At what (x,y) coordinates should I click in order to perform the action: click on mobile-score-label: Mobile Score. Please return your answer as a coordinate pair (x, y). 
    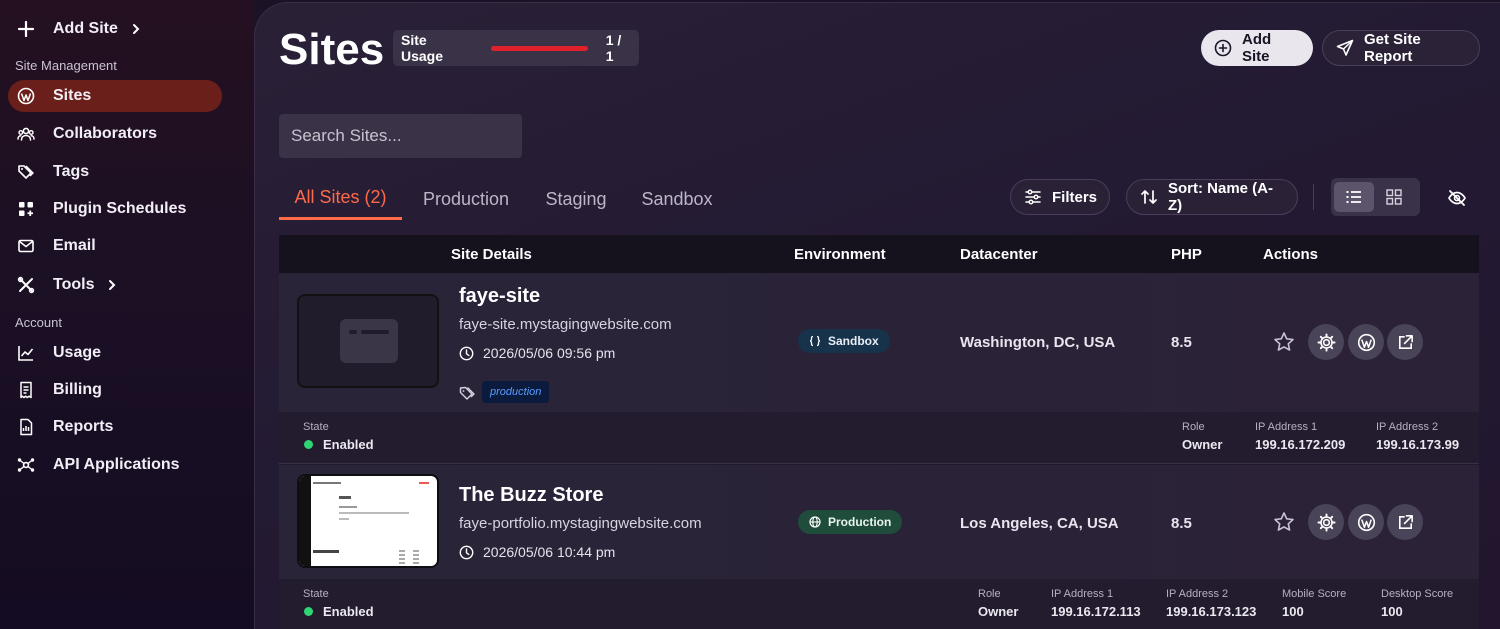
    Looking at the image, I should click on (1314, 594).